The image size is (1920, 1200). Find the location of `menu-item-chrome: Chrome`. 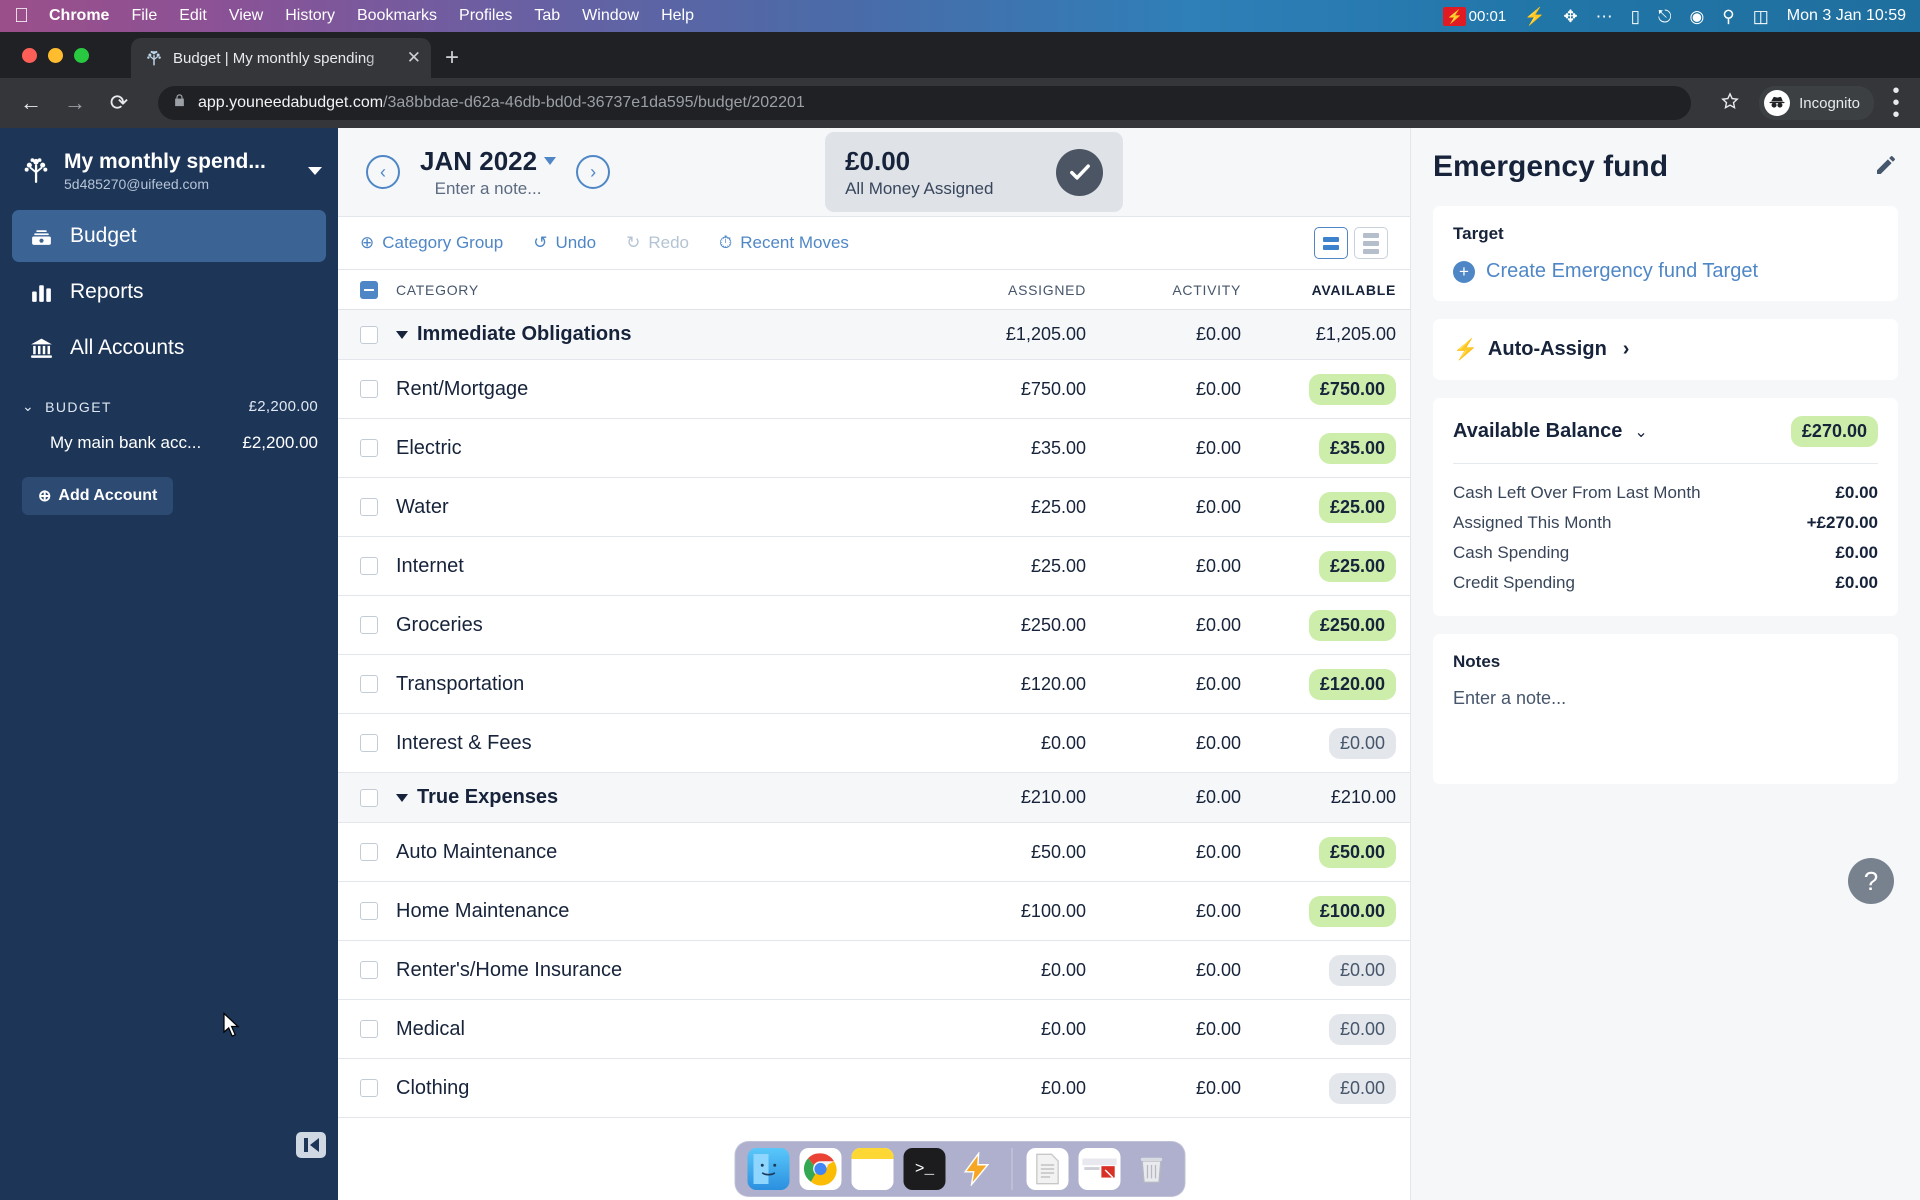

menu-item-chrome: Chrome is located at coordinates (79, 16).